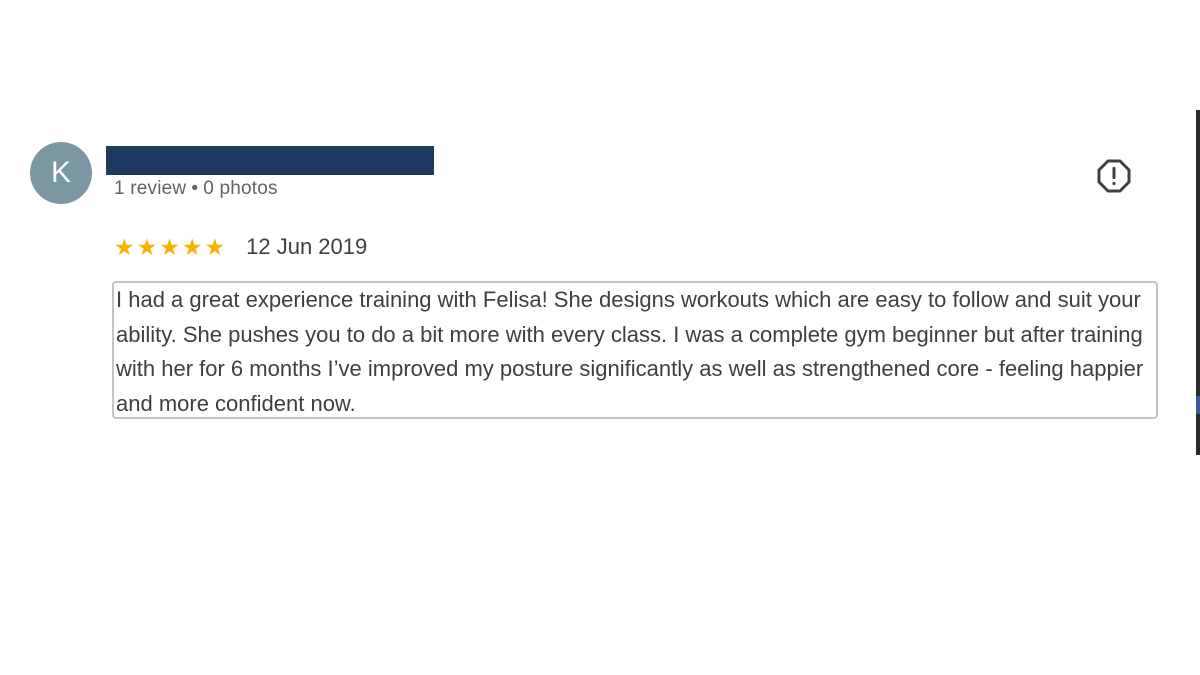 This screenshot has width=1200, height=675. Describe the element at coordinates (1198, 405) in the screenshot. I see `adjacent-panel-accent` at that location.